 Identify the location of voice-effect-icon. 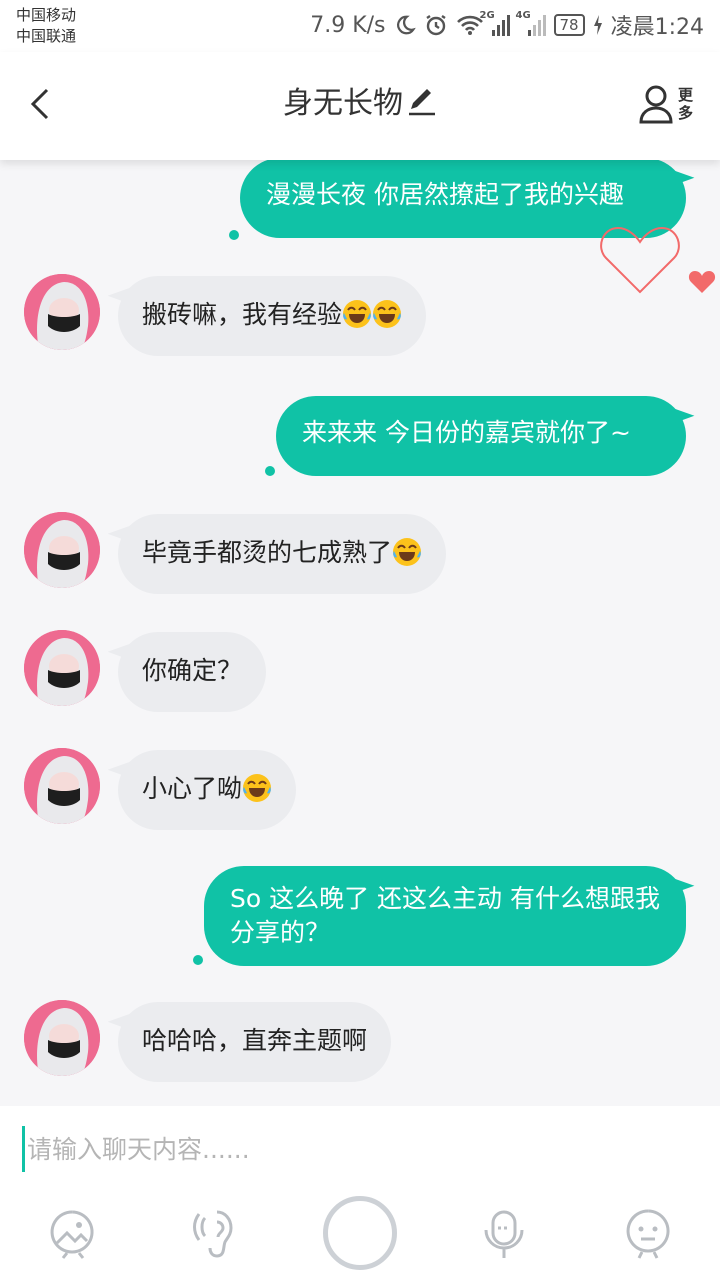
(213, 1234).